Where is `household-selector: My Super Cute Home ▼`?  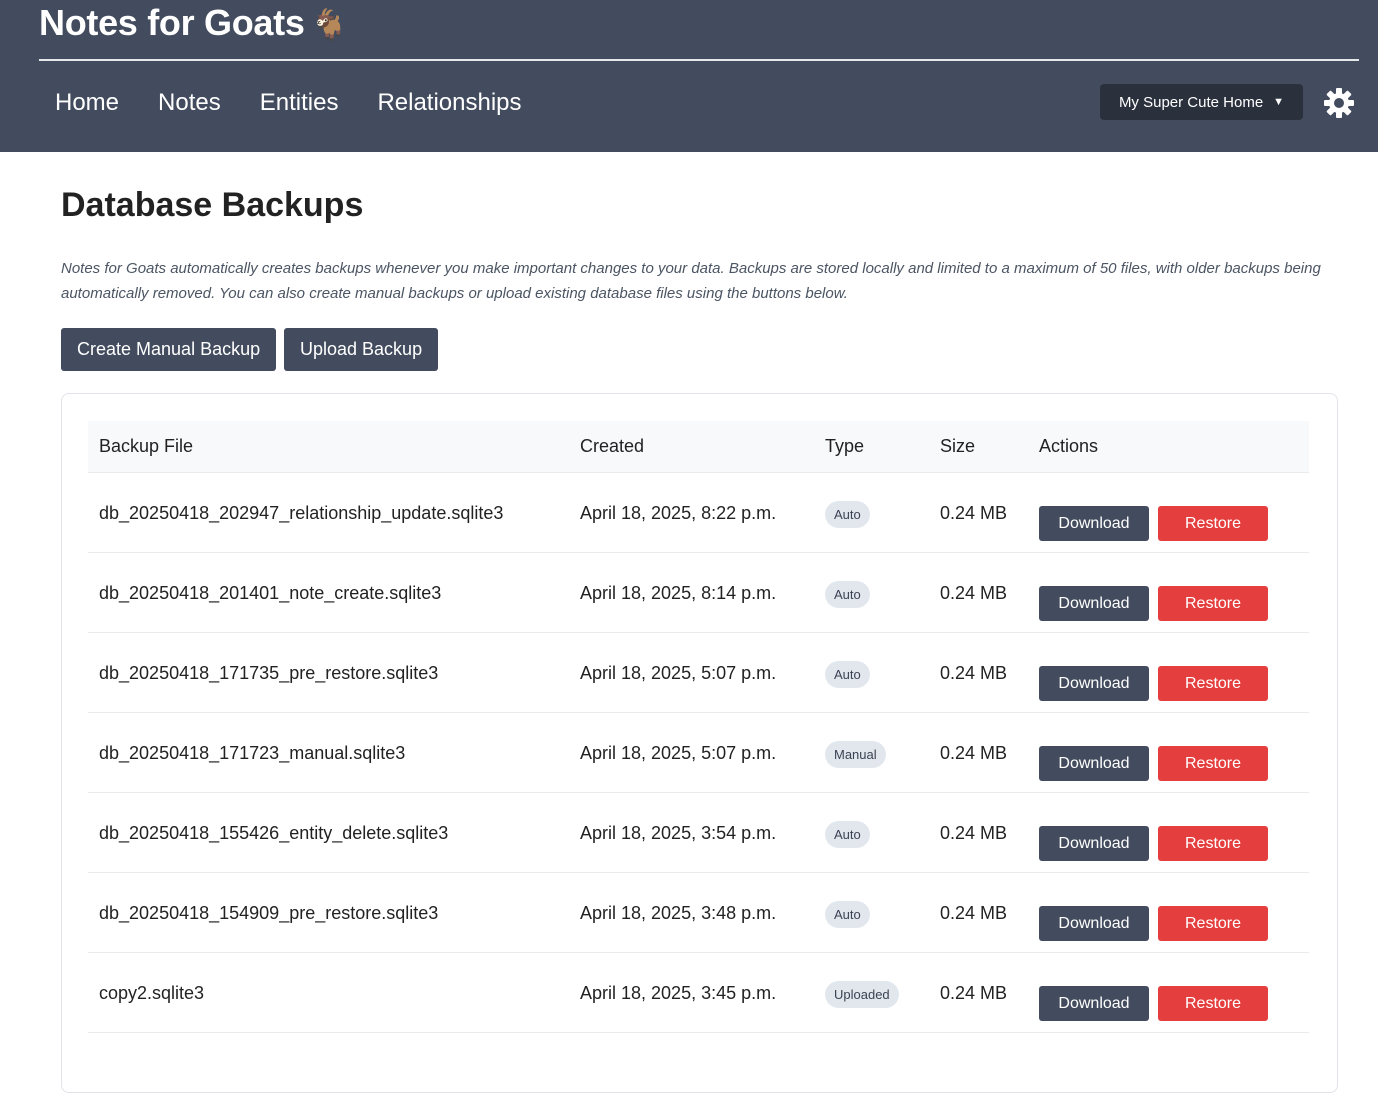 household-selector: My Super Cute Home ▼ is located at coordinates (1201, 102).